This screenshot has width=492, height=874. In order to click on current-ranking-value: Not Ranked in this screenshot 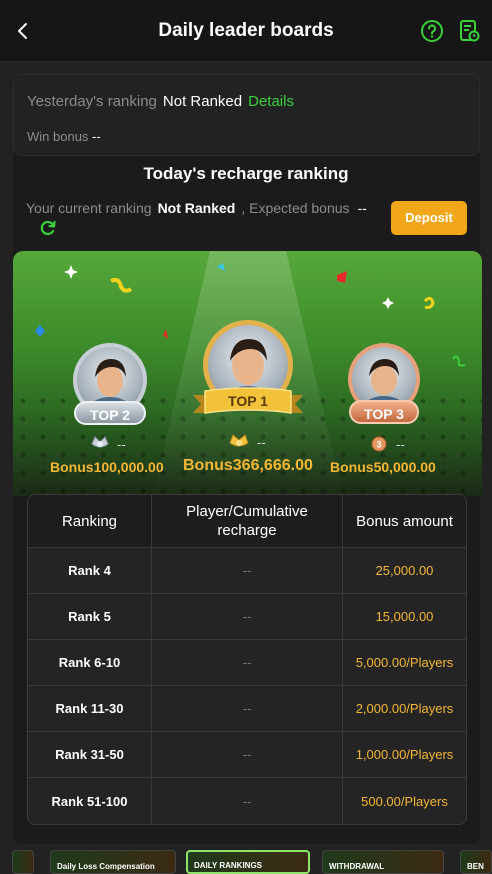, I will do `click(196, 208)`.